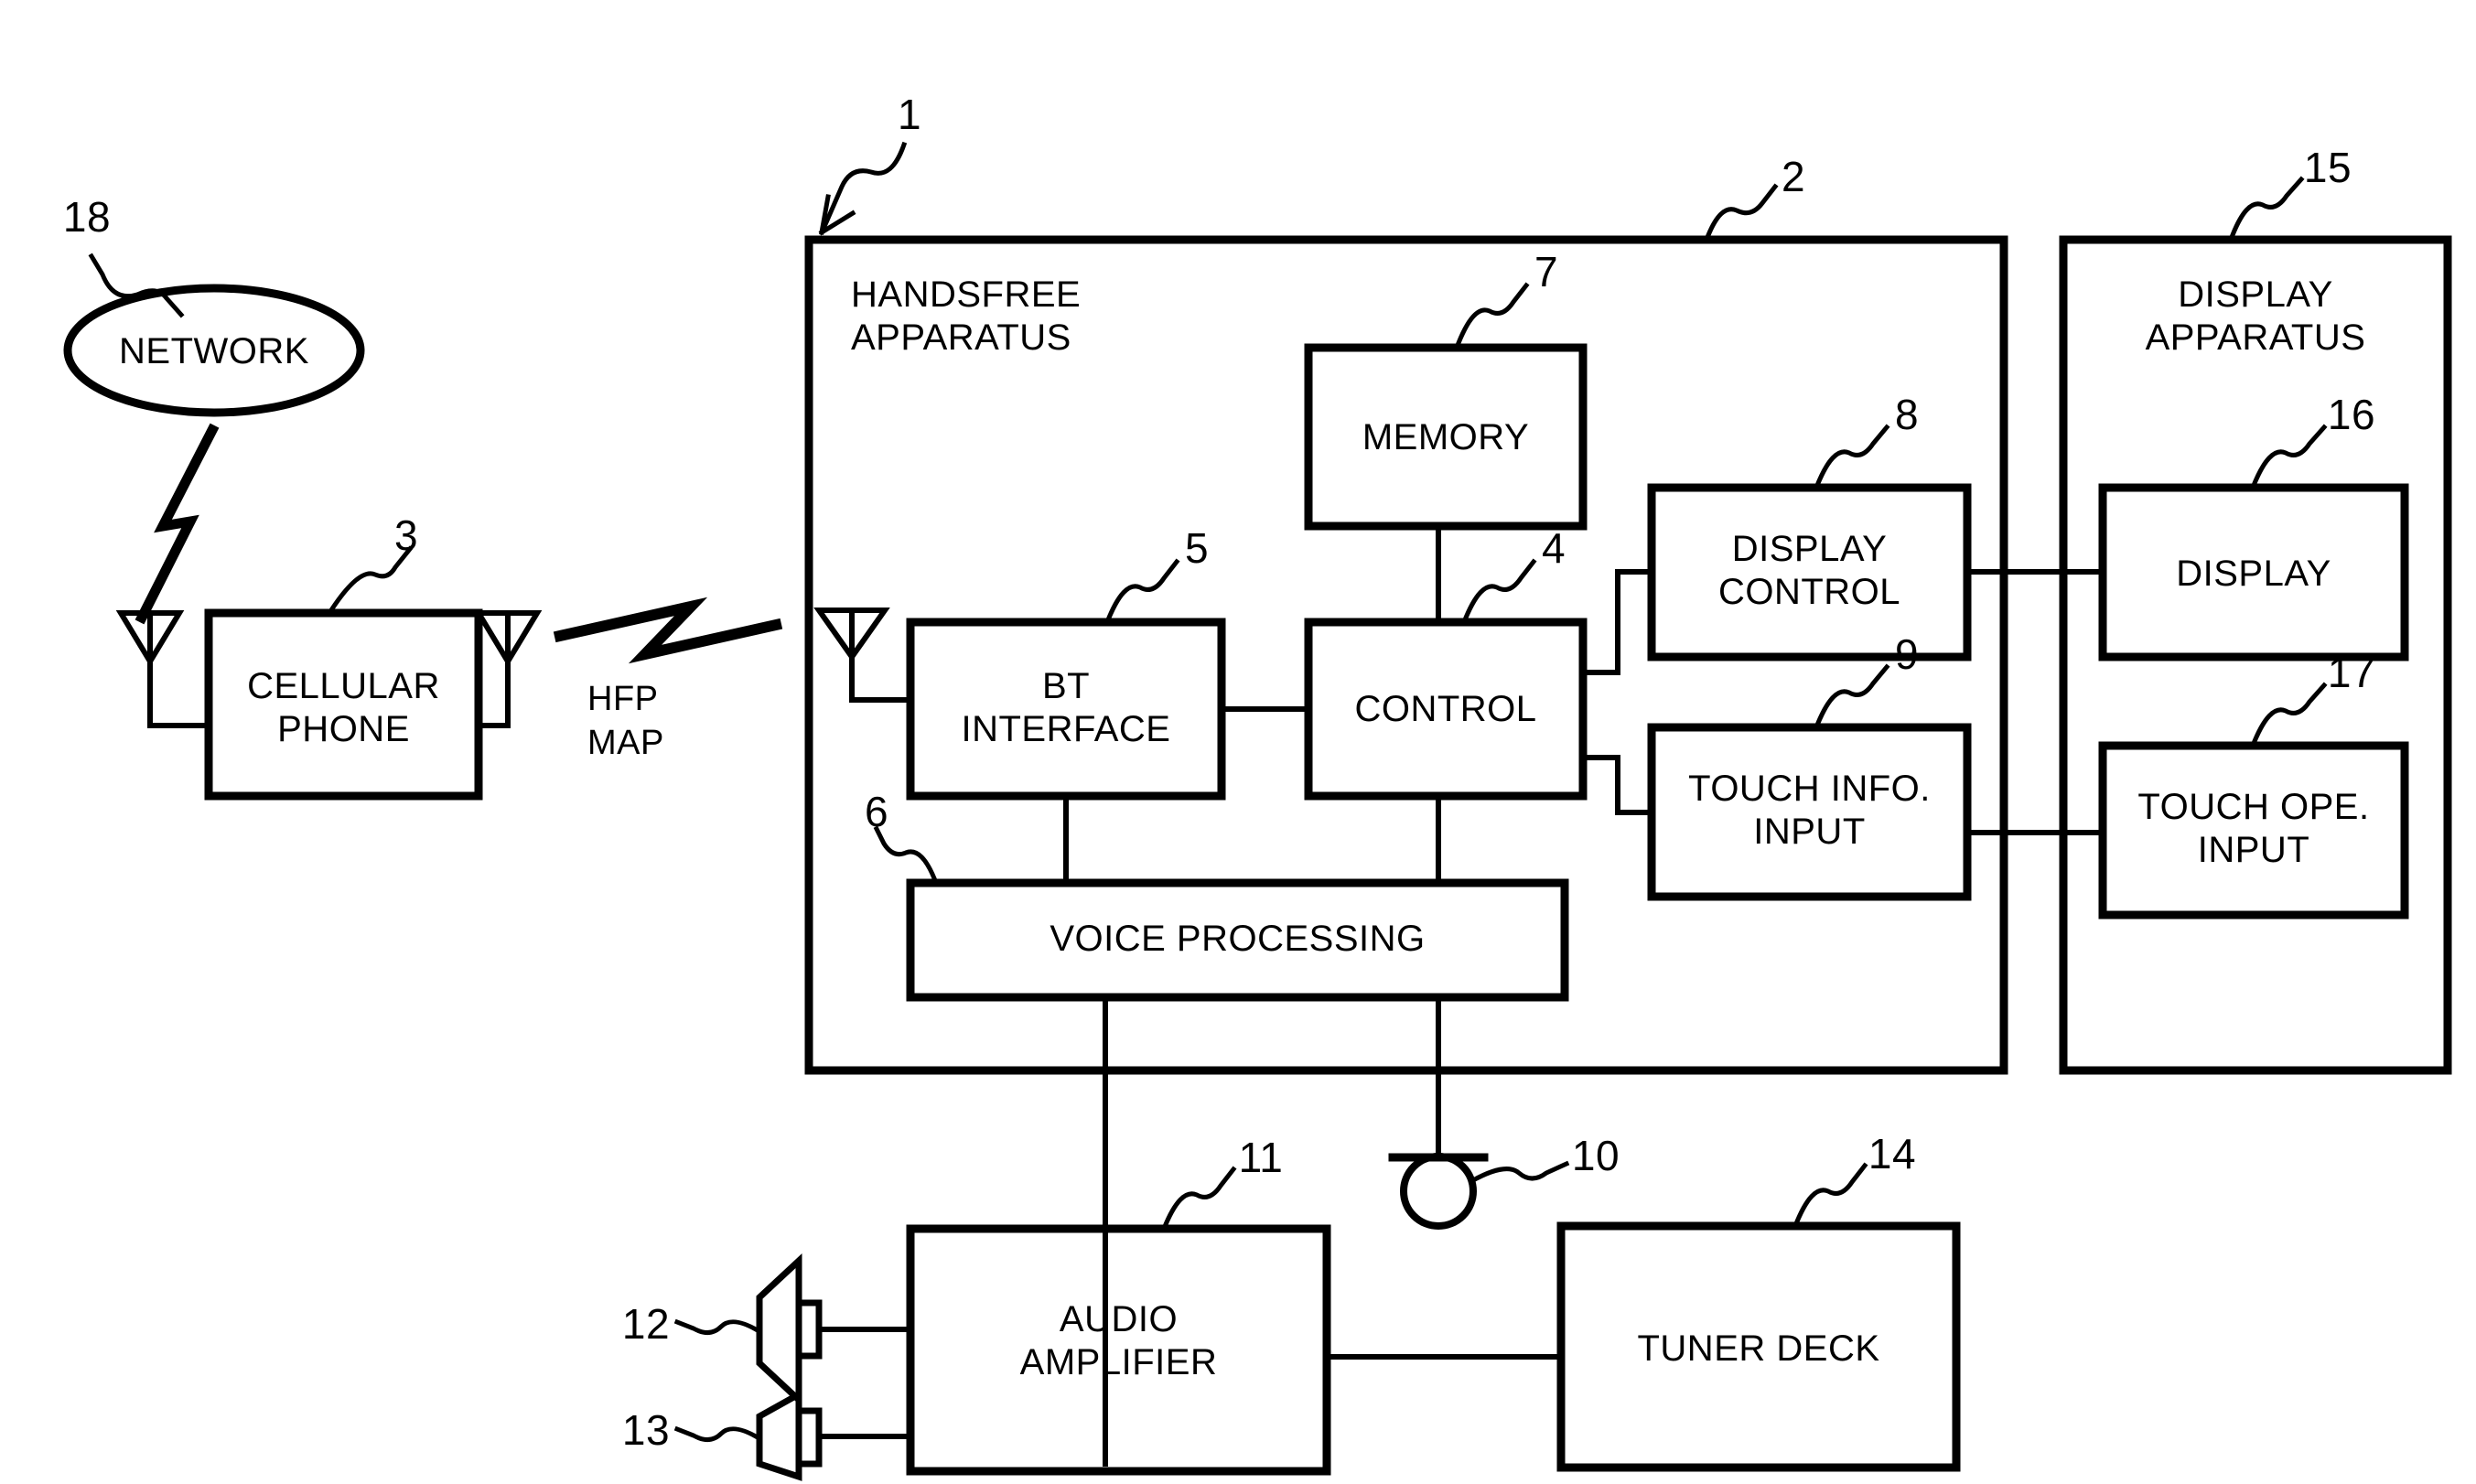  I want to click on touch-ope-input-label-line1: TOUCH OPE., so click(2253, 807).